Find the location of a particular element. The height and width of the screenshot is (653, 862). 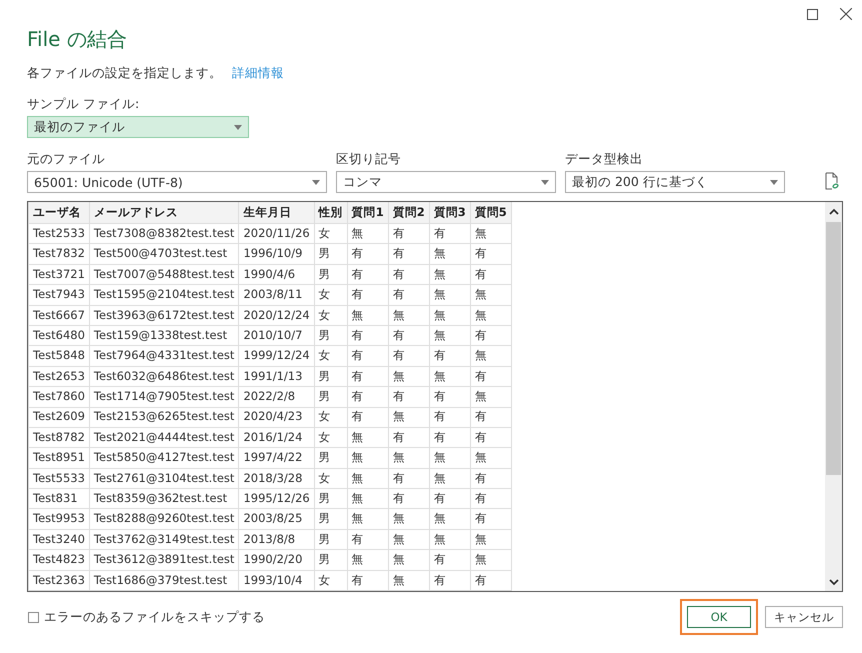

dialog-title: File の結合 is located at coordinates (77, 39).